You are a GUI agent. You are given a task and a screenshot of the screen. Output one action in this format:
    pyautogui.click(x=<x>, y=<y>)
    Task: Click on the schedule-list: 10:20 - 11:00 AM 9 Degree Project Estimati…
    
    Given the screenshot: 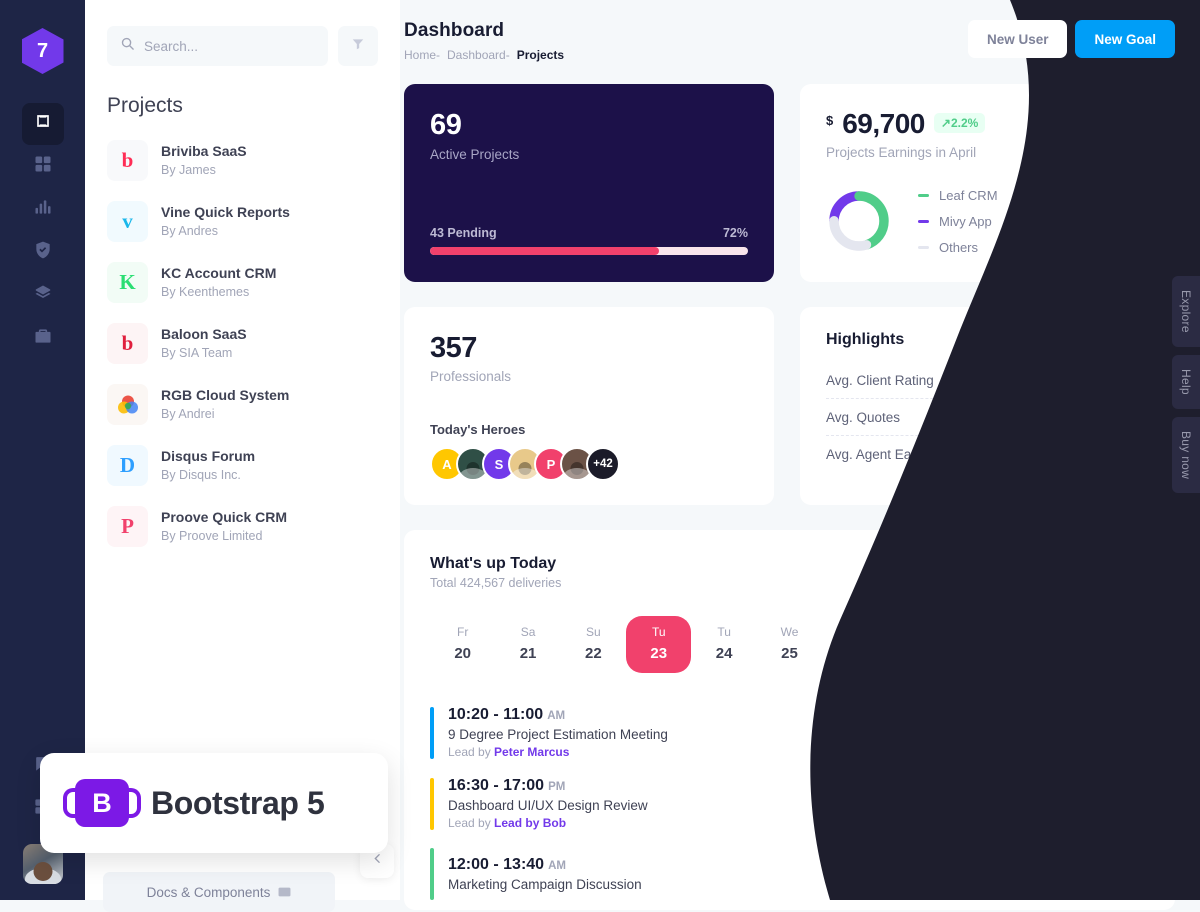 What is the action you would take?
    pyautogui.click(x=789, y=803)
    